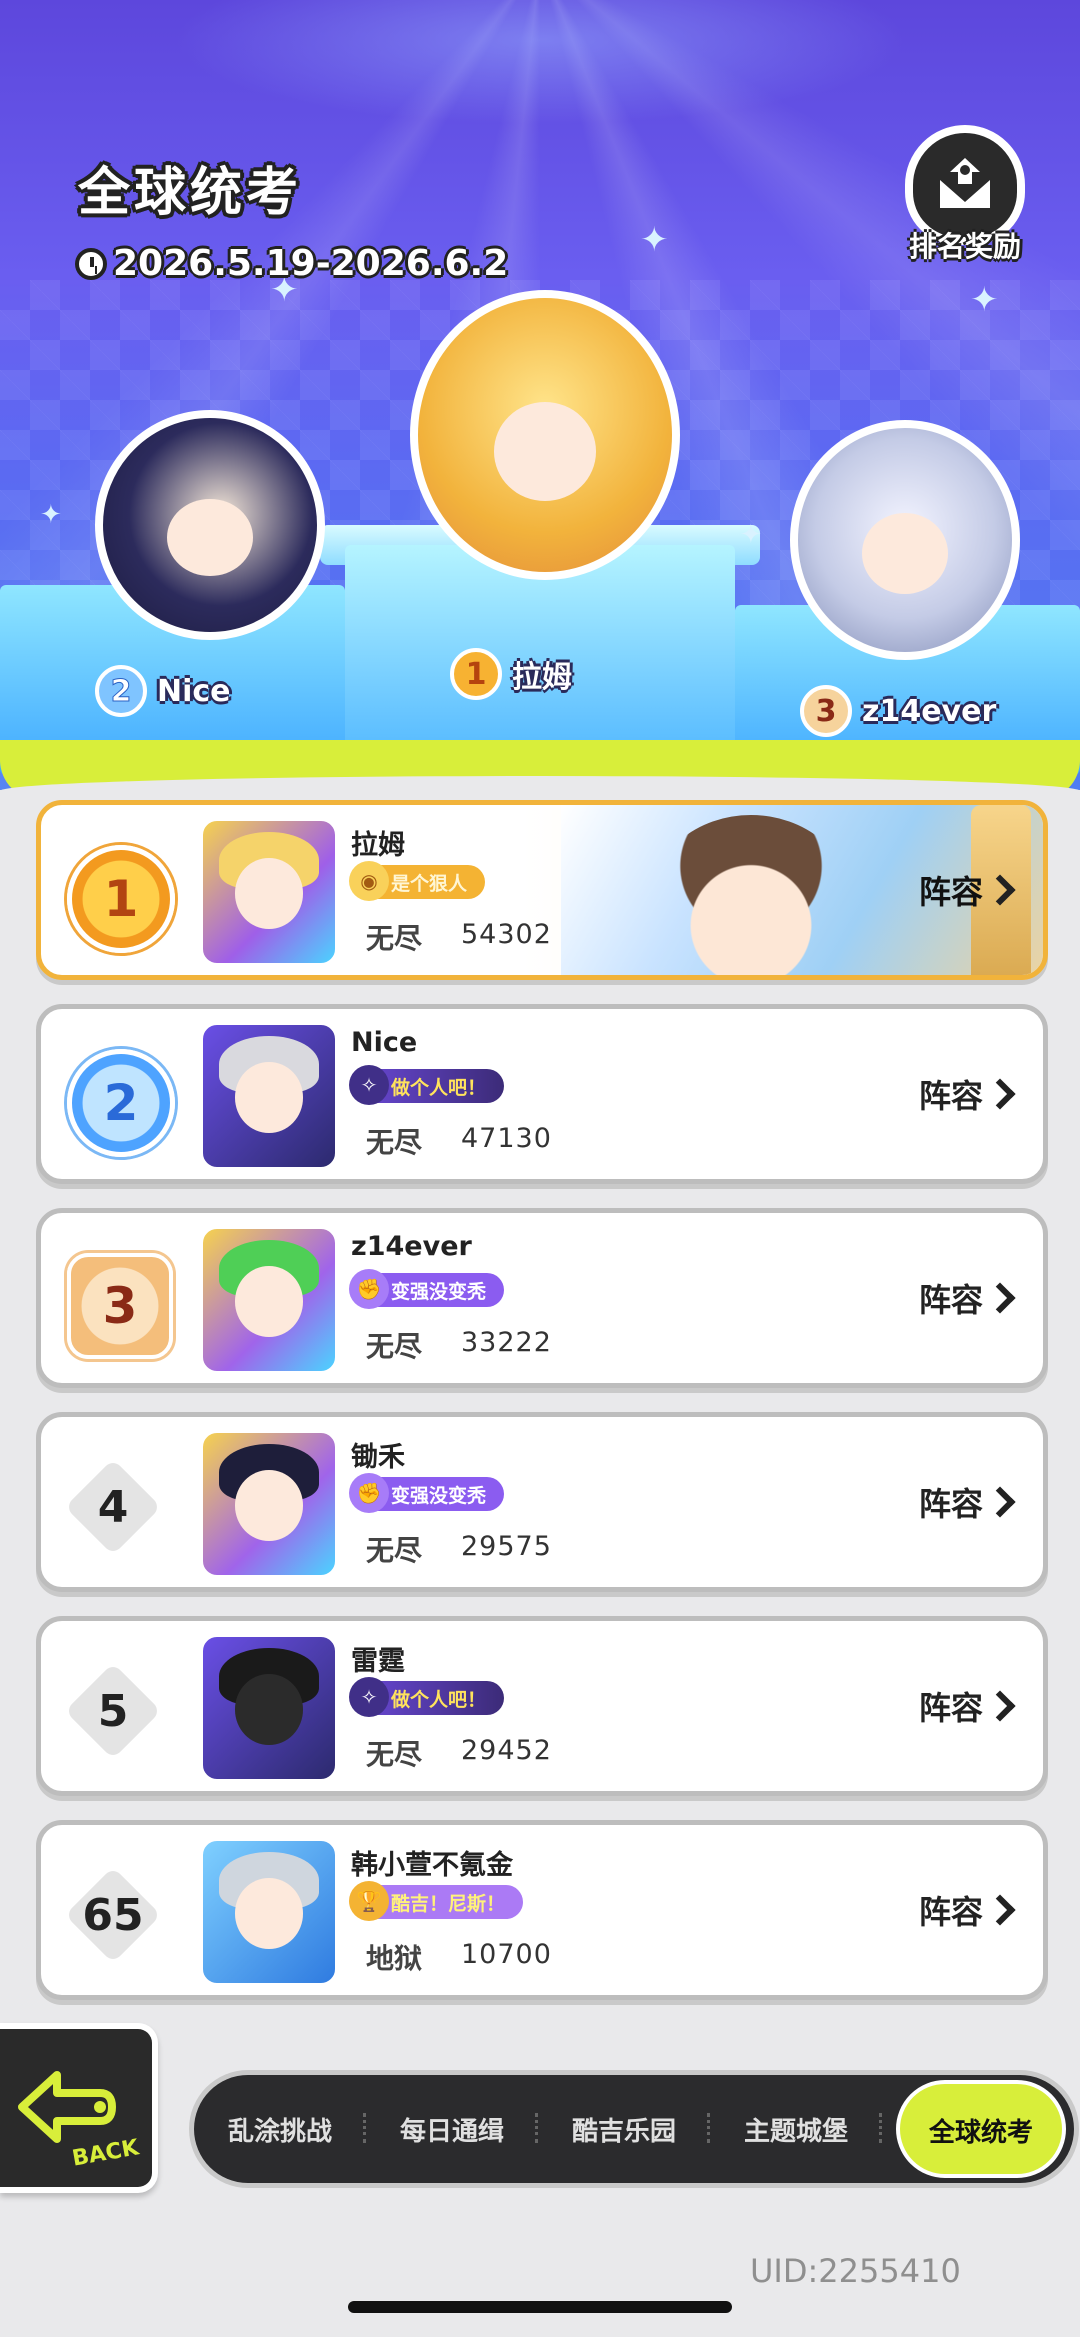 This screenshot has width=1080, height=2337. Describe the element at coordinates (540, 2307) in the screenshot. I see `home-indicator` at that location.